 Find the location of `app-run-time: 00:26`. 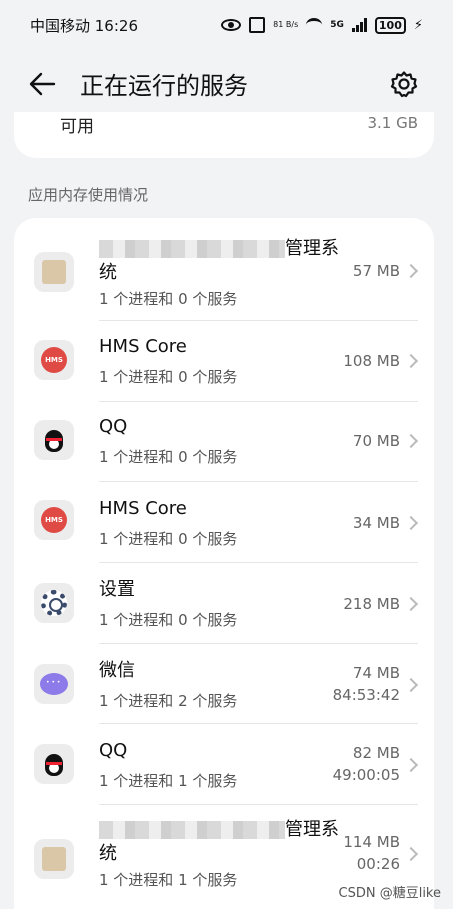

app-run-time: 00:26 is located at coordinates (378, 864).